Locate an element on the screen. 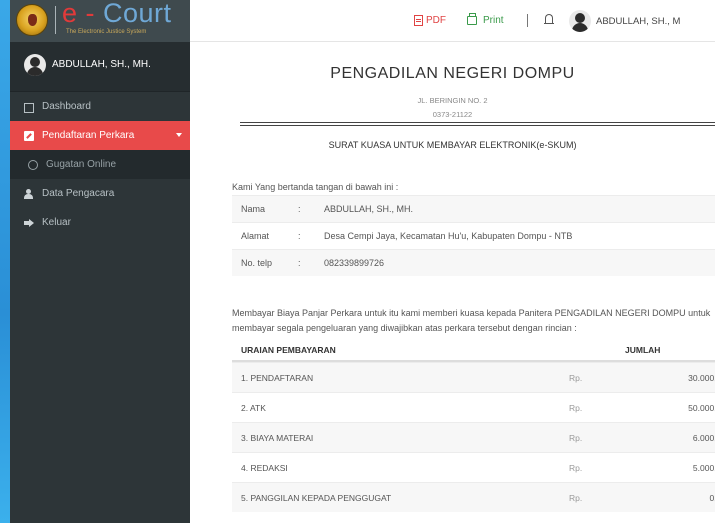 Image resolution: width=715 pixels, height=523 pixels. topbar-user-name: ABDULLAH, SH., M is located at coordinates (638, 21).